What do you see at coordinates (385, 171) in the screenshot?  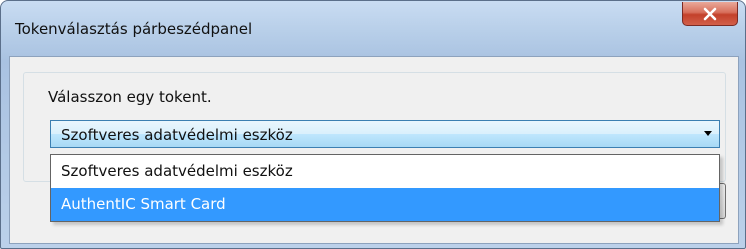 I see `dropdown-option-software-token: Szoftveres adatvédelmi eszköz` at bounding box center [385, 171].